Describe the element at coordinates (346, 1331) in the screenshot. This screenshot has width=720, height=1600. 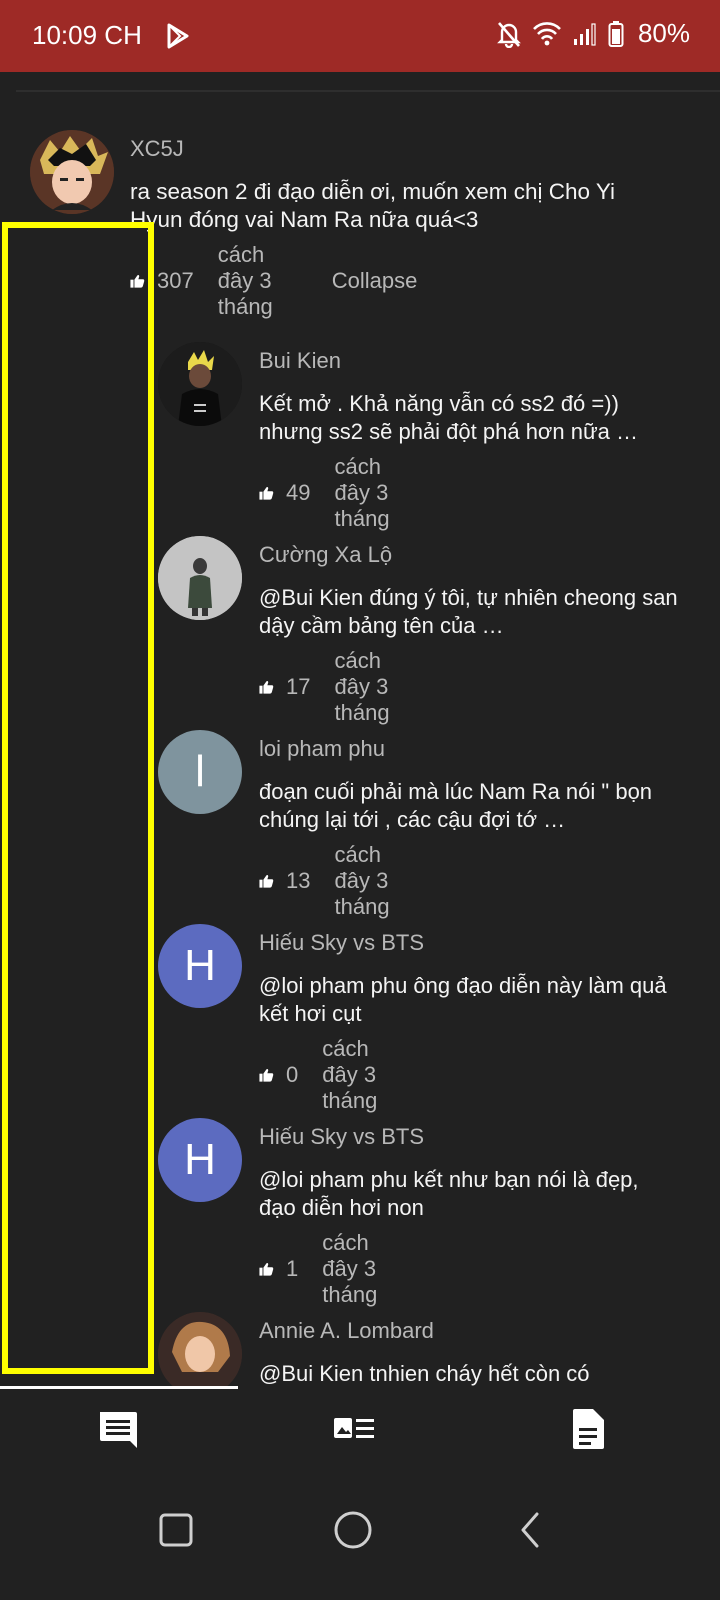
I see `reply-author: Annie A. Lombard` at that location.